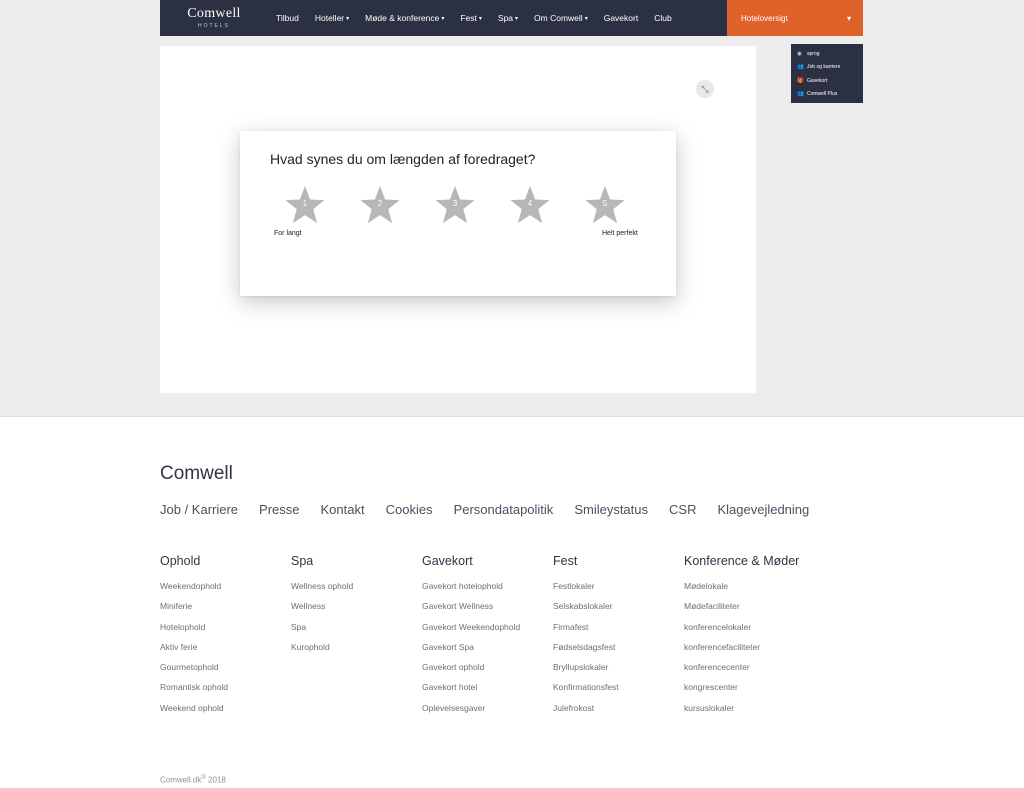  Describe the element at coordinates (682, 509) in the screenshot. I see `footer-link-csr: CSR` at that location.